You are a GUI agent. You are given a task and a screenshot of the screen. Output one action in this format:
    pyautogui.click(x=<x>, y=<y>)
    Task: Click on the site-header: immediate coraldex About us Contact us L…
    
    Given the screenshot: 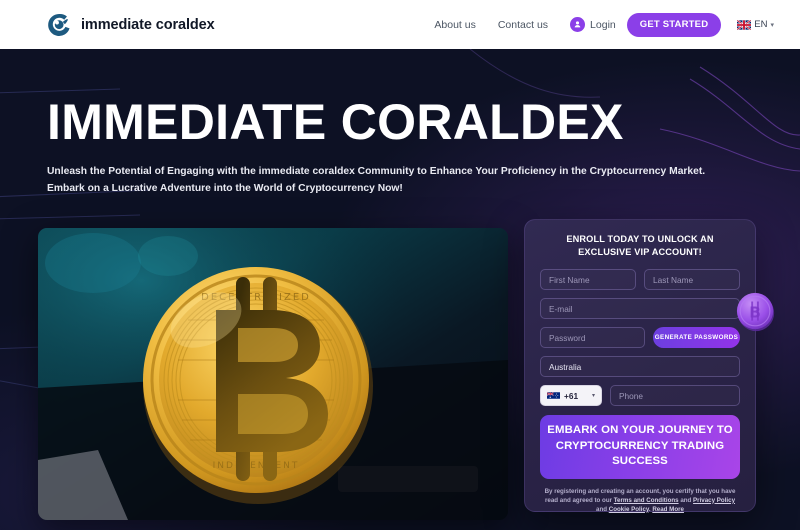 What is the action you would take?
    pyautogui.click(x=400, y=24)
    